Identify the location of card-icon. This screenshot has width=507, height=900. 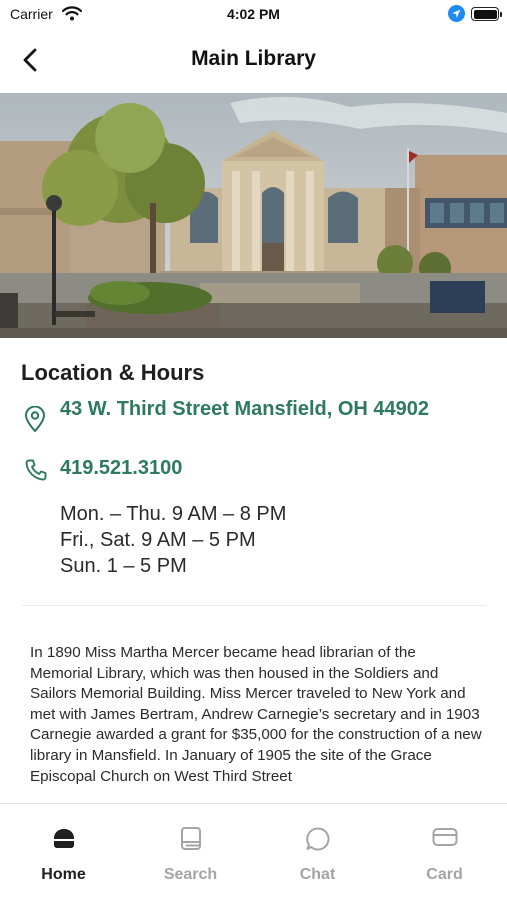
(445, 839).